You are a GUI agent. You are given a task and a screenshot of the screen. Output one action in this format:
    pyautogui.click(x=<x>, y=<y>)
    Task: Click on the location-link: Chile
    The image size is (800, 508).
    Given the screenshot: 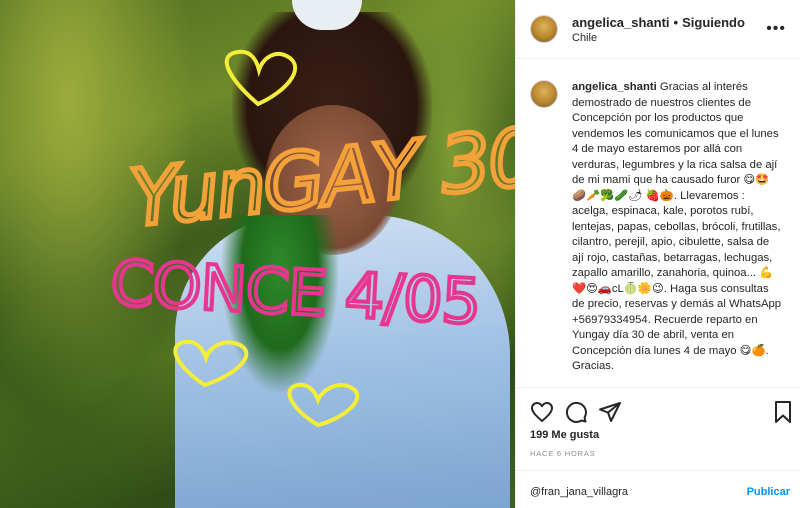 What is the action you would take?
    pyautogui.click(x=658, y=38)
    